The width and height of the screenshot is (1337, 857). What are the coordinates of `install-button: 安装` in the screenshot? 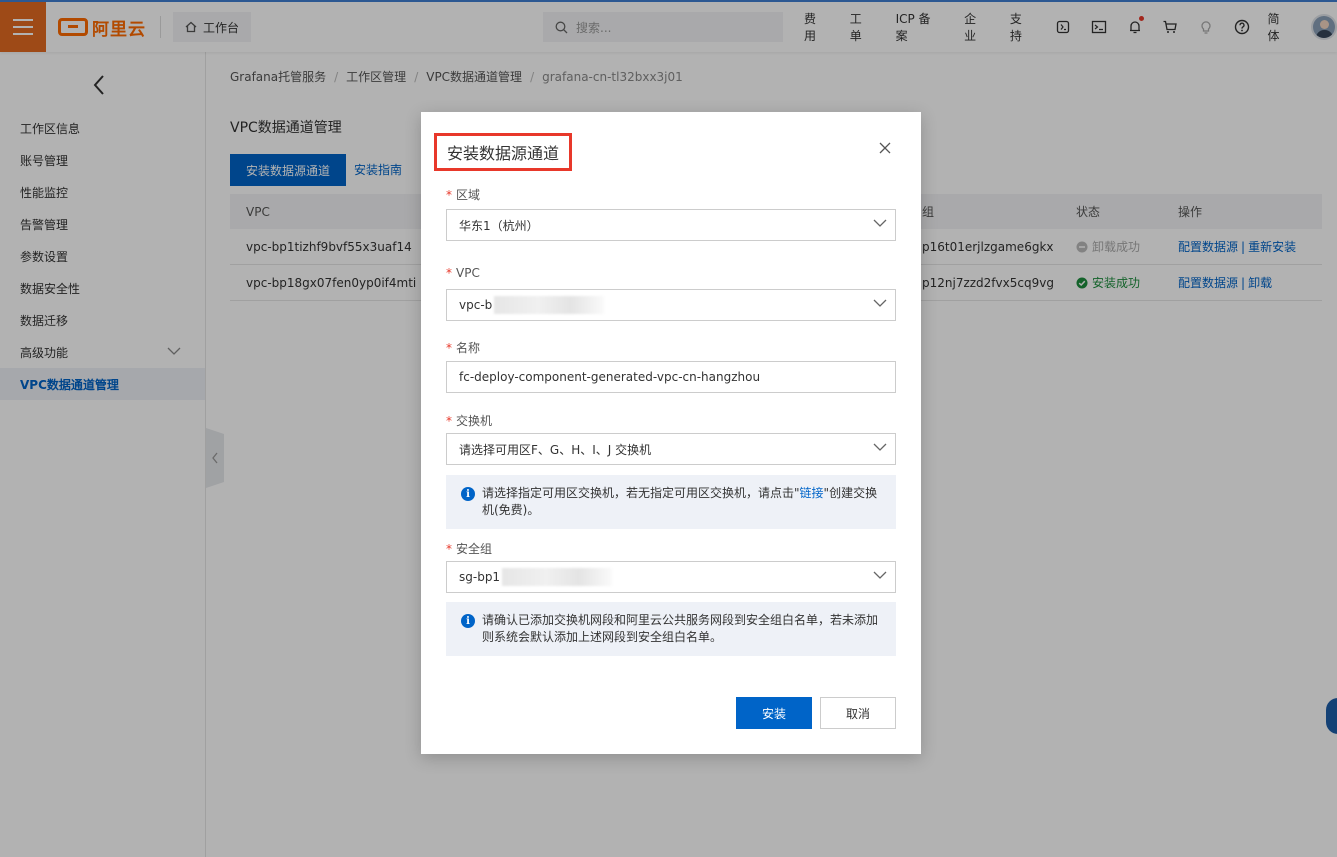 It's located at (774, 713).